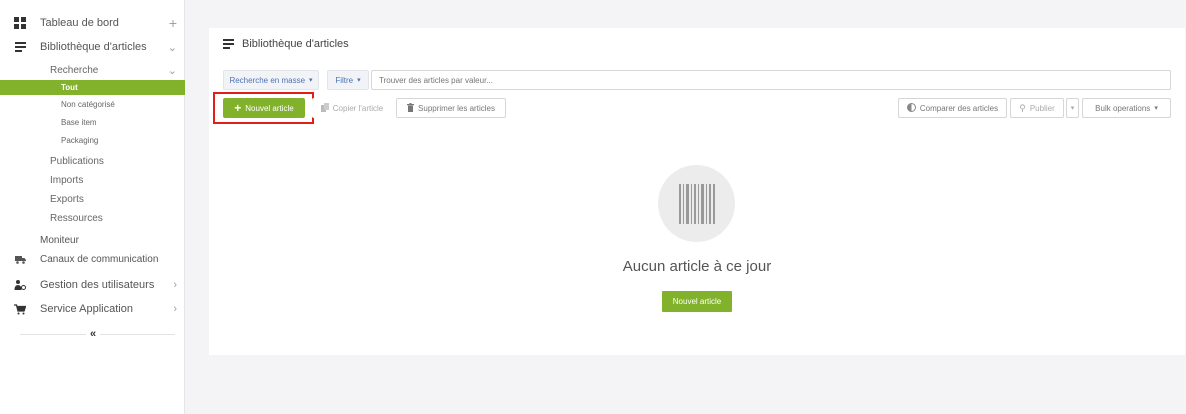 This screenshot has width=1186, height=414. What do you see at coordinates (20, 285) in the screenshot?
I see `users-icon` at bounding box center [20, 285].